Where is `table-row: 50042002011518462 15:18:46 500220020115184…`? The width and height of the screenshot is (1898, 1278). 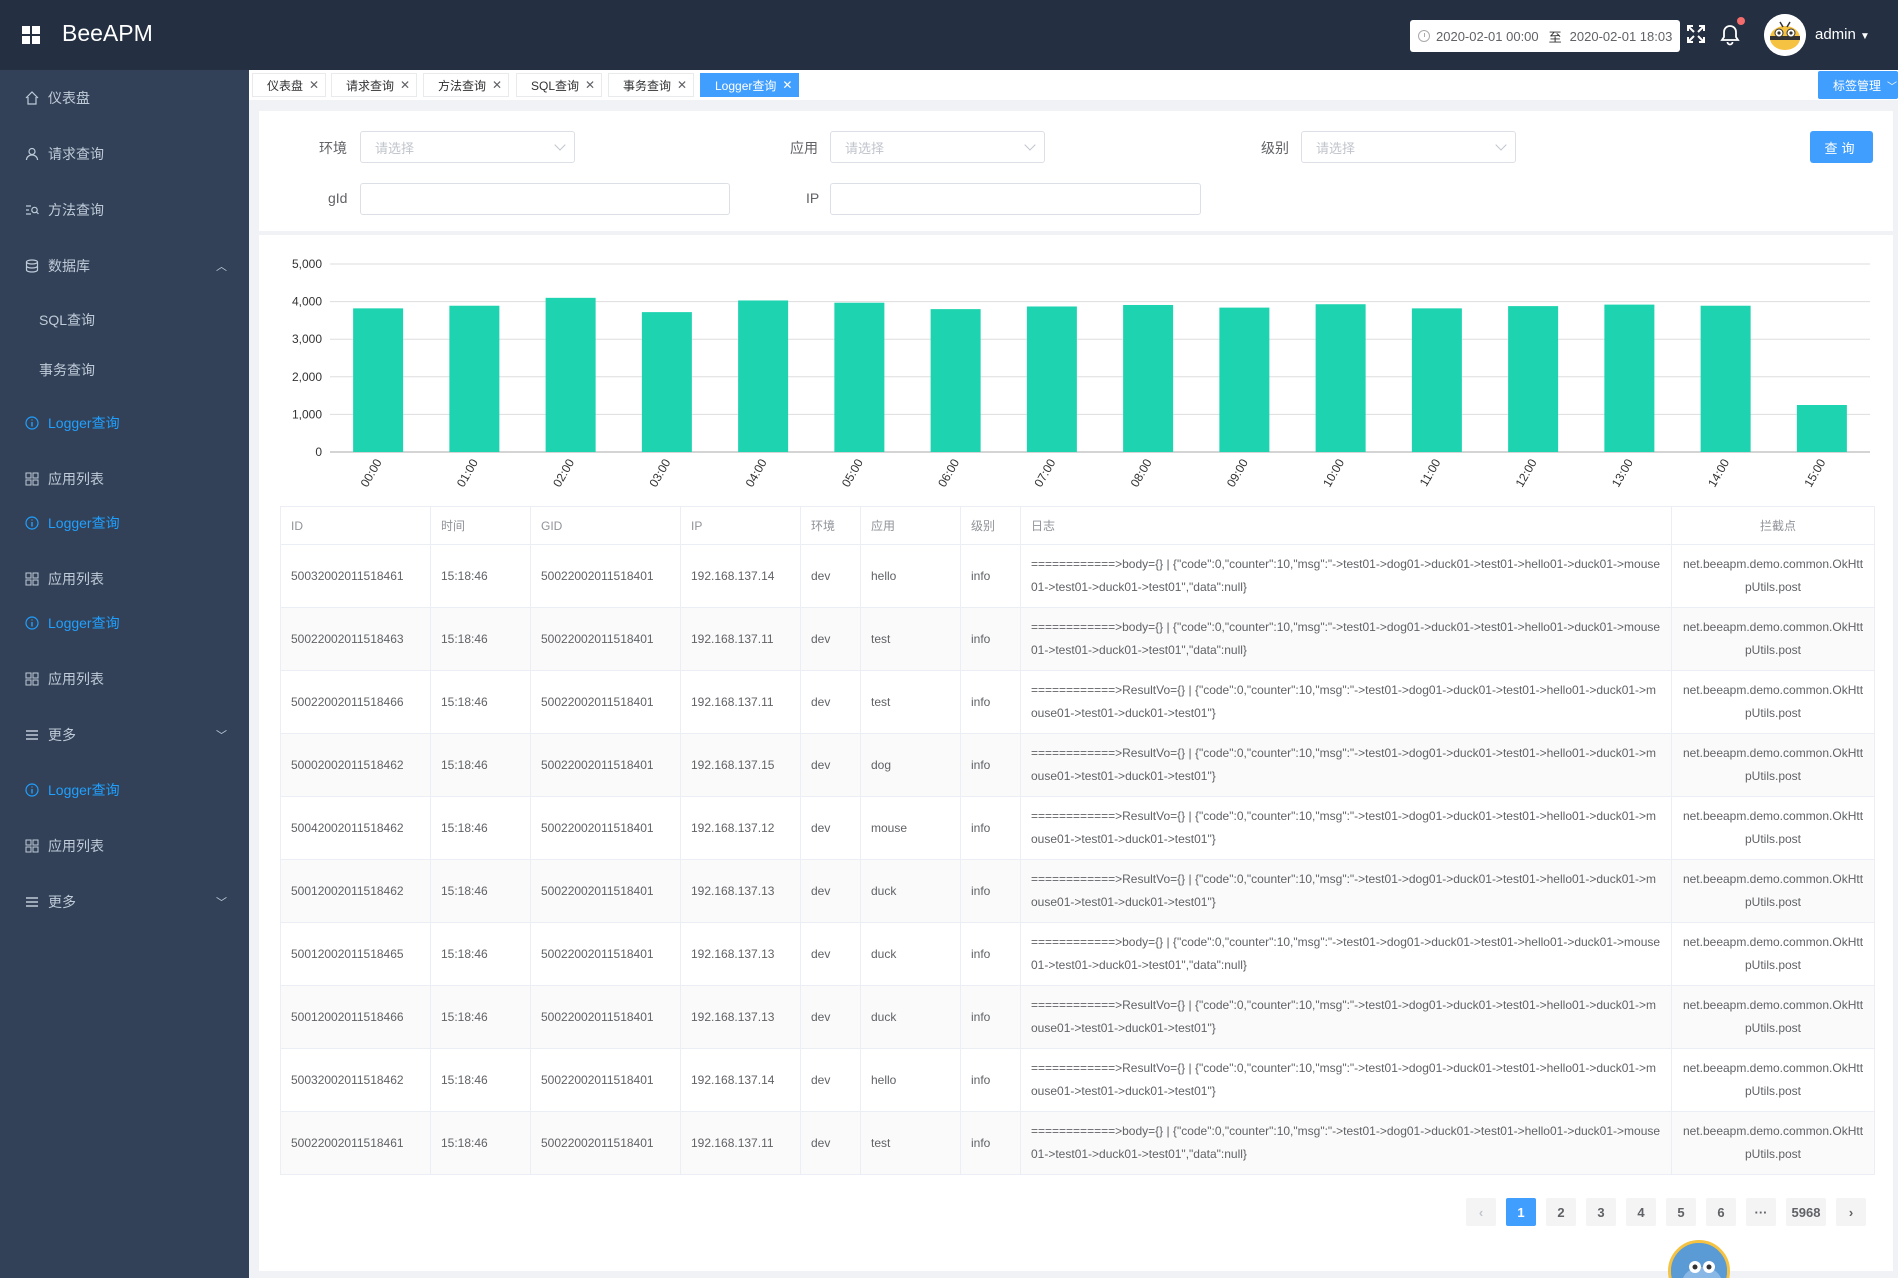 table-row: 50042002011518462 15:18:46 500220020115184… is located at coordinates (1077, 828).